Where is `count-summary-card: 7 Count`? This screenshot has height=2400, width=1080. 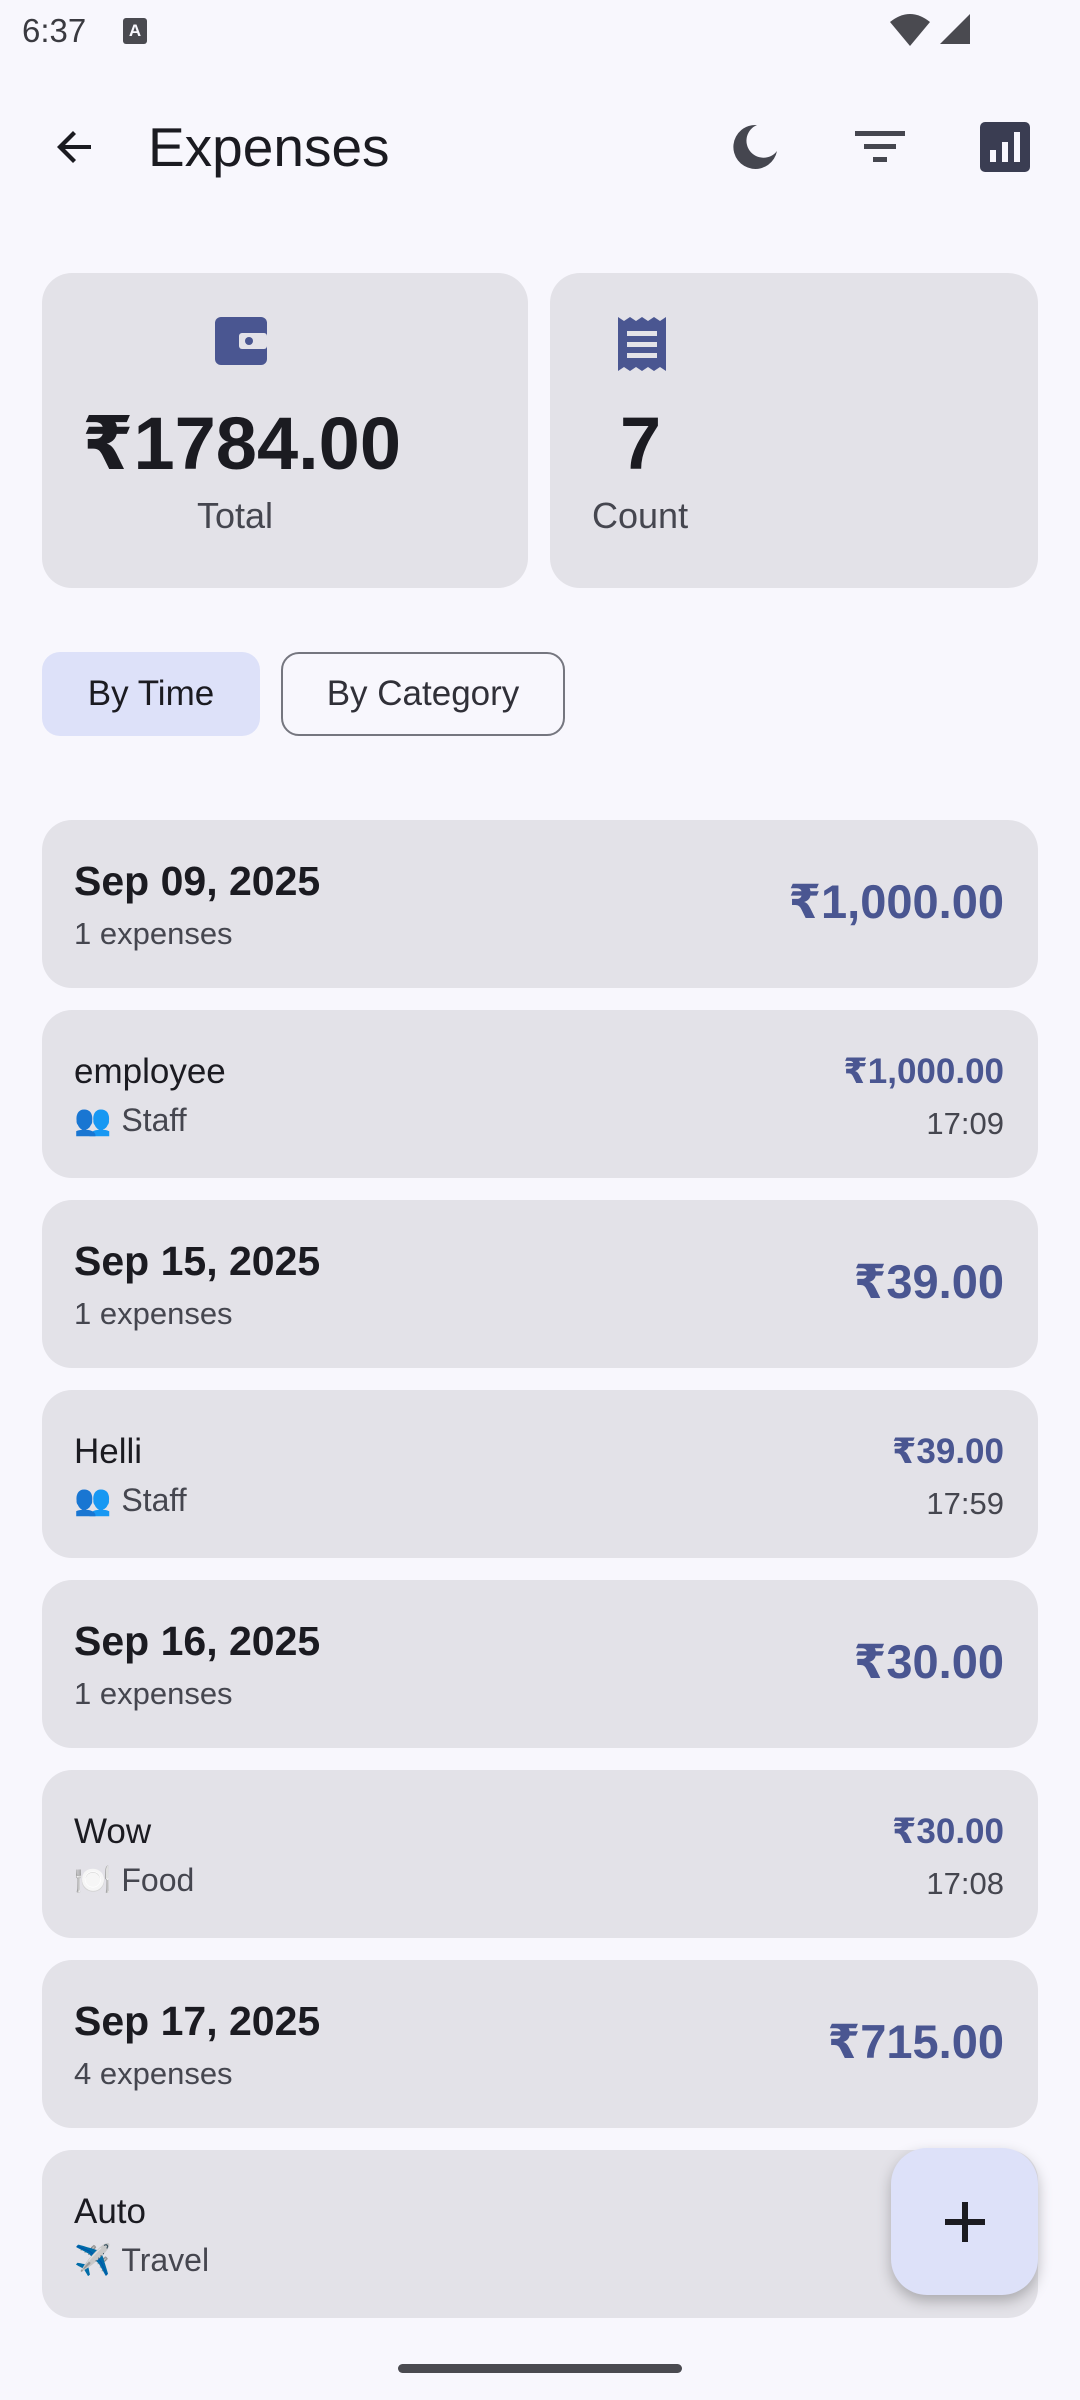 count-summary-card: 7 Count is located at coordinates (794, 430).